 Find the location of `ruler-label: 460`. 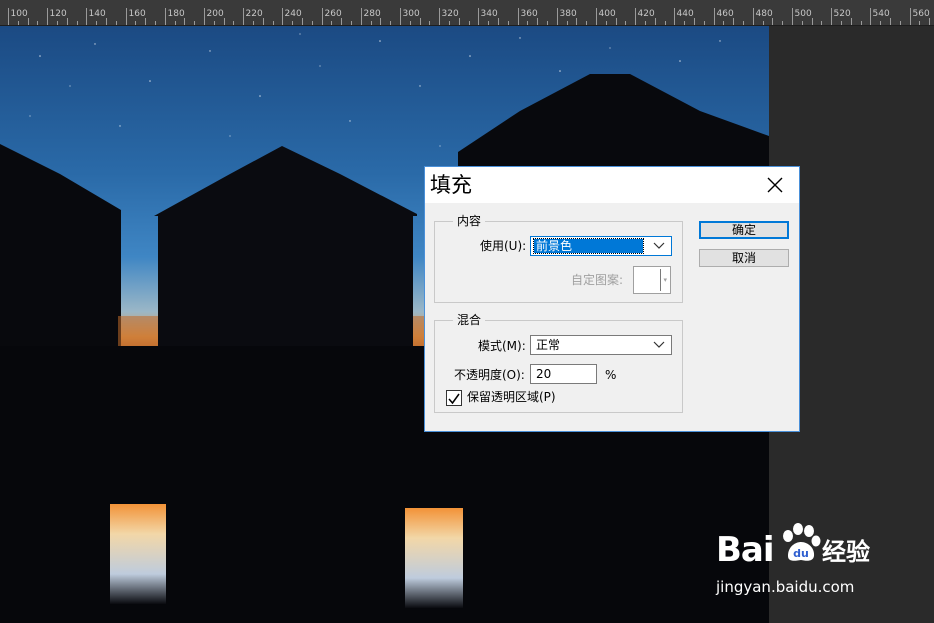

ruler-label: 460 is located at coordinates (725, 14).